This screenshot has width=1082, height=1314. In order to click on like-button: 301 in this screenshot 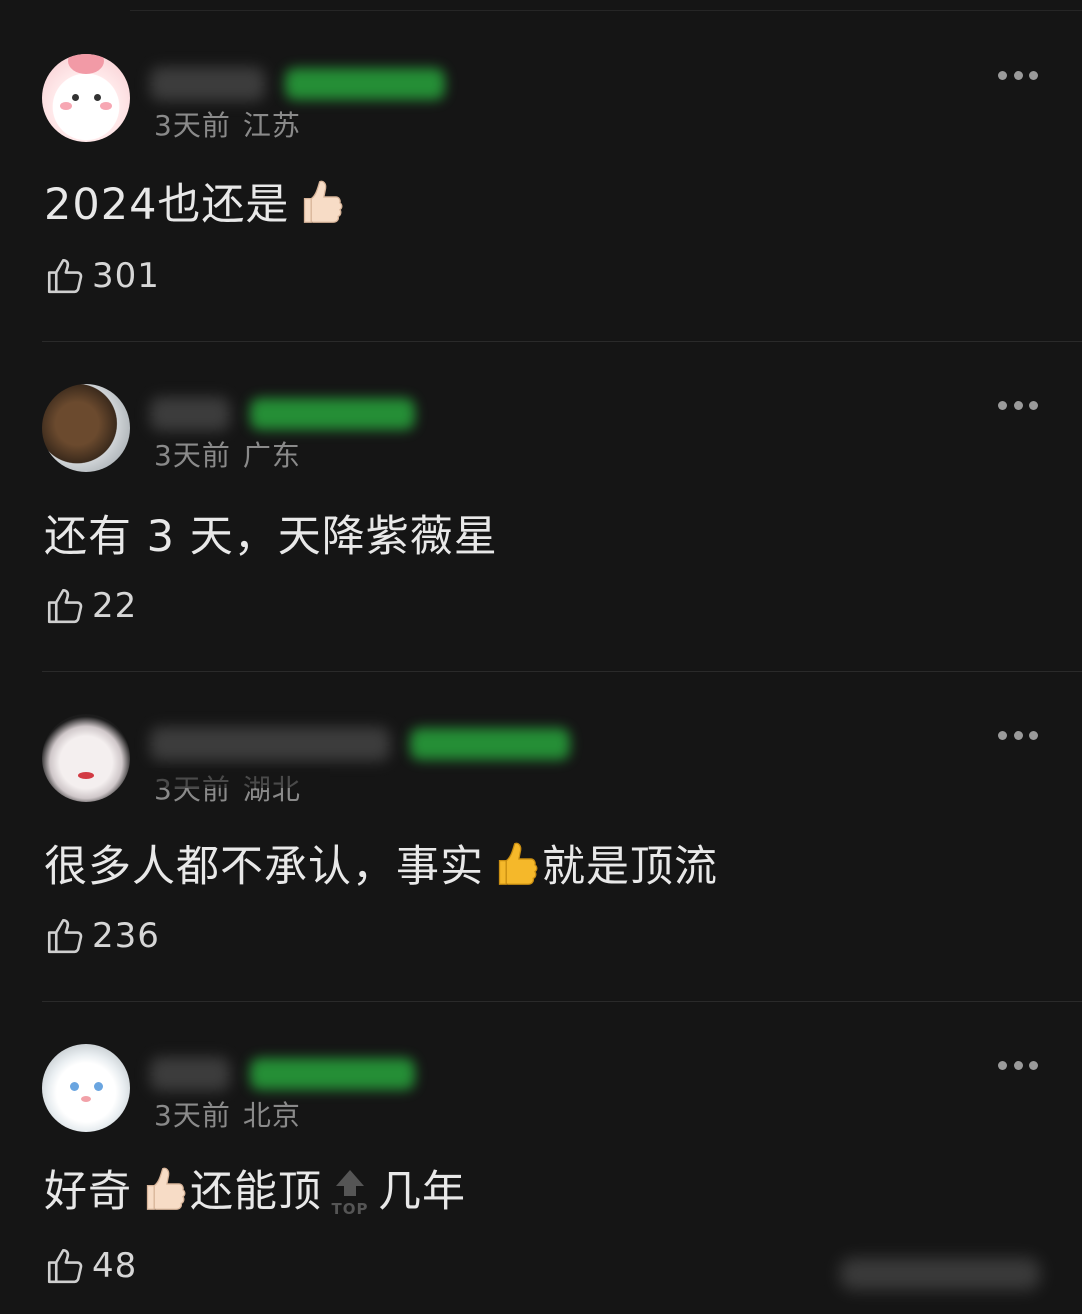, I will do `click(102, 276)`.